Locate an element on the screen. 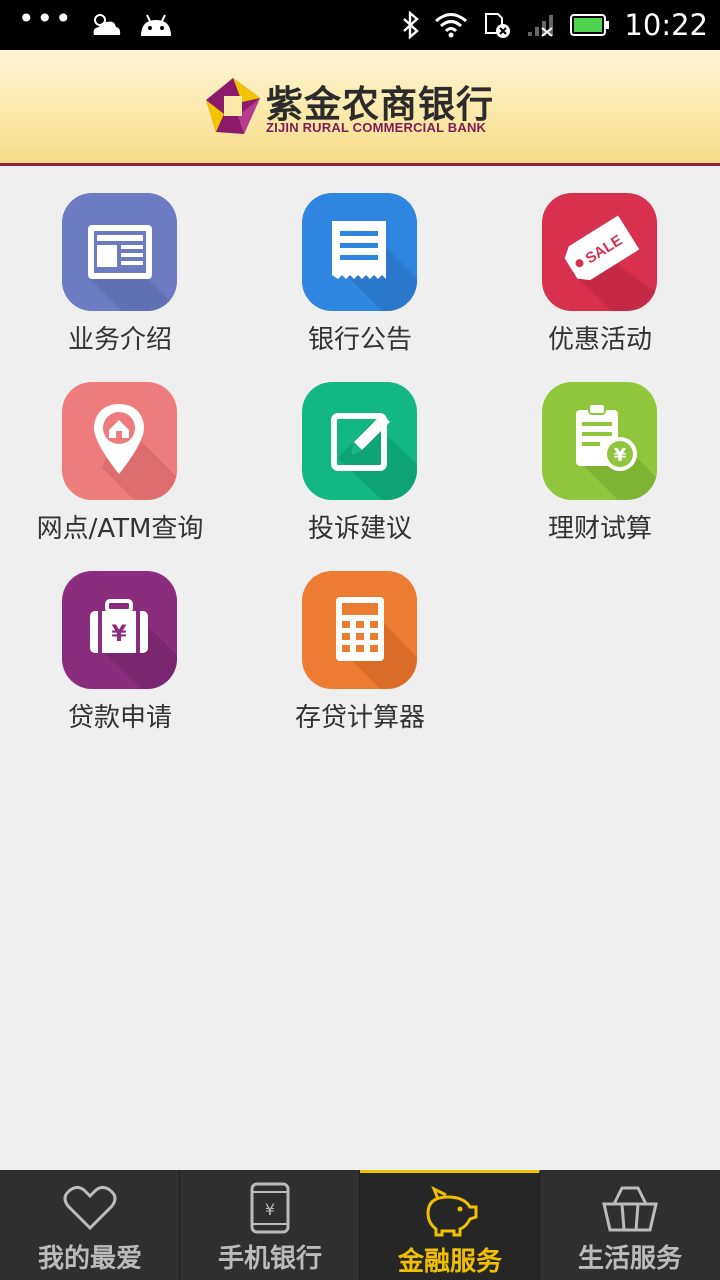 The width and height of the screenshot is (720, 1280). service-label: 理财试算 is located at coordinates (599, 529).